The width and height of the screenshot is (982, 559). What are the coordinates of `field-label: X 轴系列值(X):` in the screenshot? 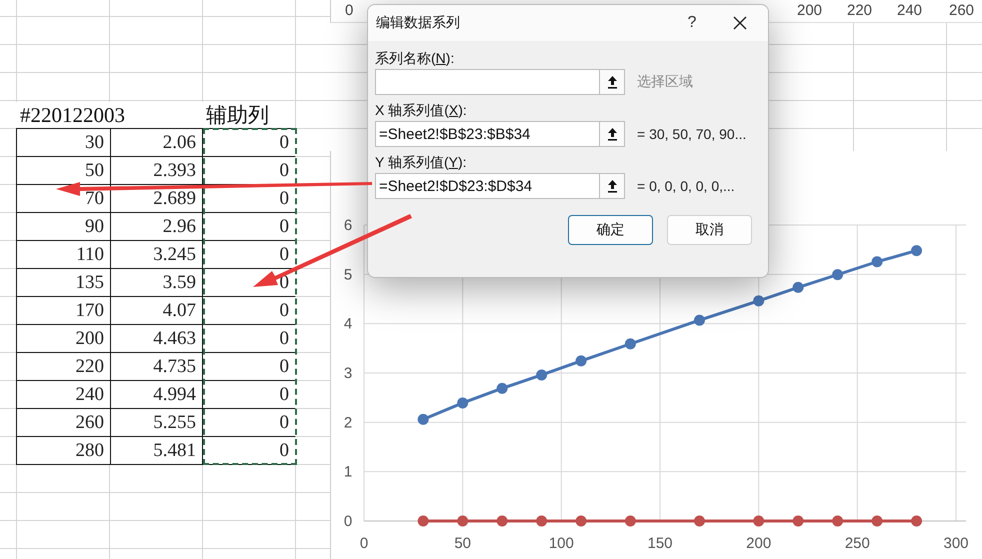 It's located at (421, 110).